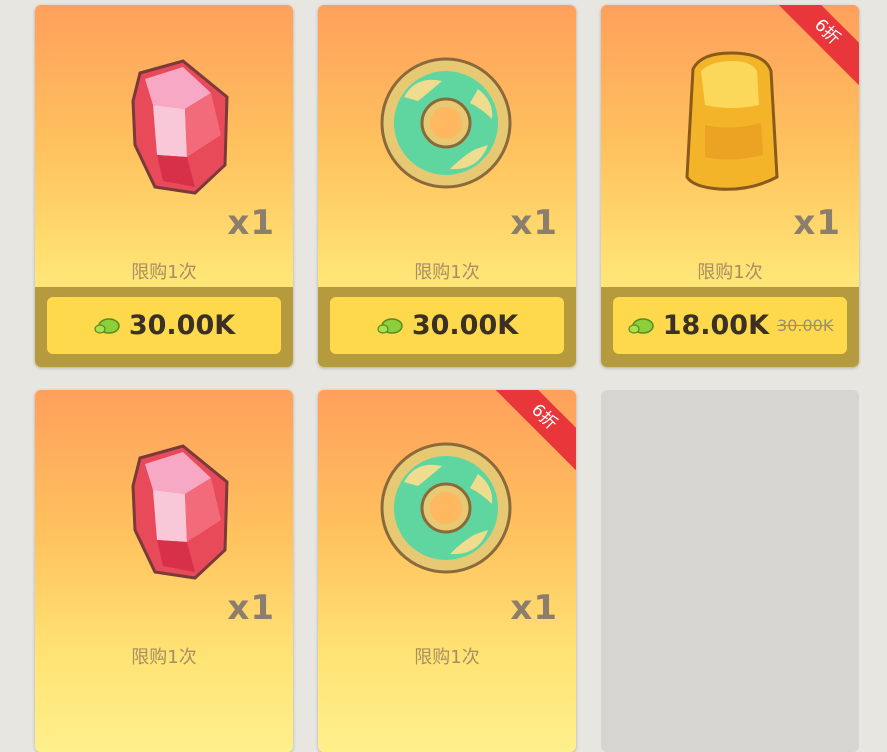 The image size is (887, 752). I want to click on shop-card-4: x1 限购1次, so click(164, 571).